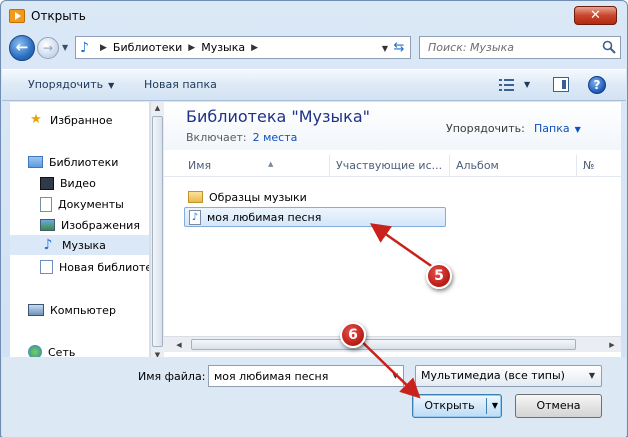  I want to click on nav-label: Изображения, so click(100, 225).